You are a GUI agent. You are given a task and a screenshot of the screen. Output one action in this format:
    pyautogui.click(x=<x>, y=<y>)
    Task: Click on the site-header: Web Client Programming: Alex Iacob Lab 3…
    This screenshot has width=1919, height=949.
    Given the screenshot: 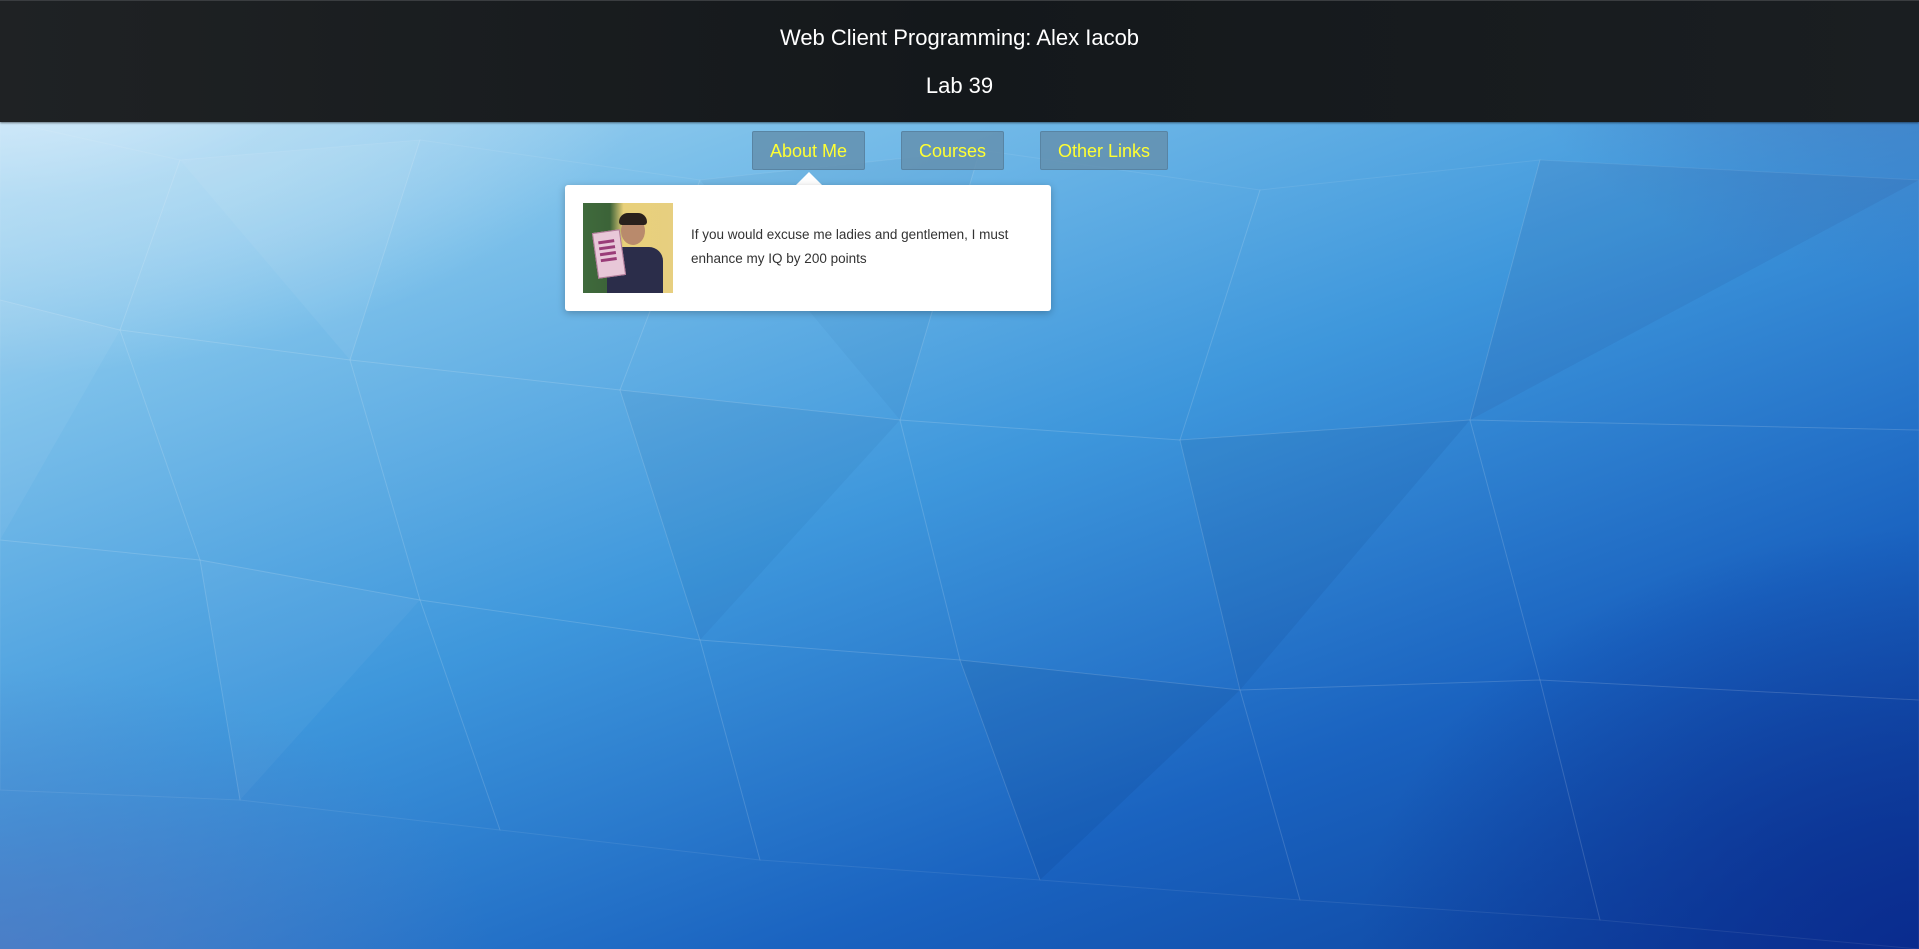 What is the action you would take?
    pyautogui.click(x=959, y=61)
    